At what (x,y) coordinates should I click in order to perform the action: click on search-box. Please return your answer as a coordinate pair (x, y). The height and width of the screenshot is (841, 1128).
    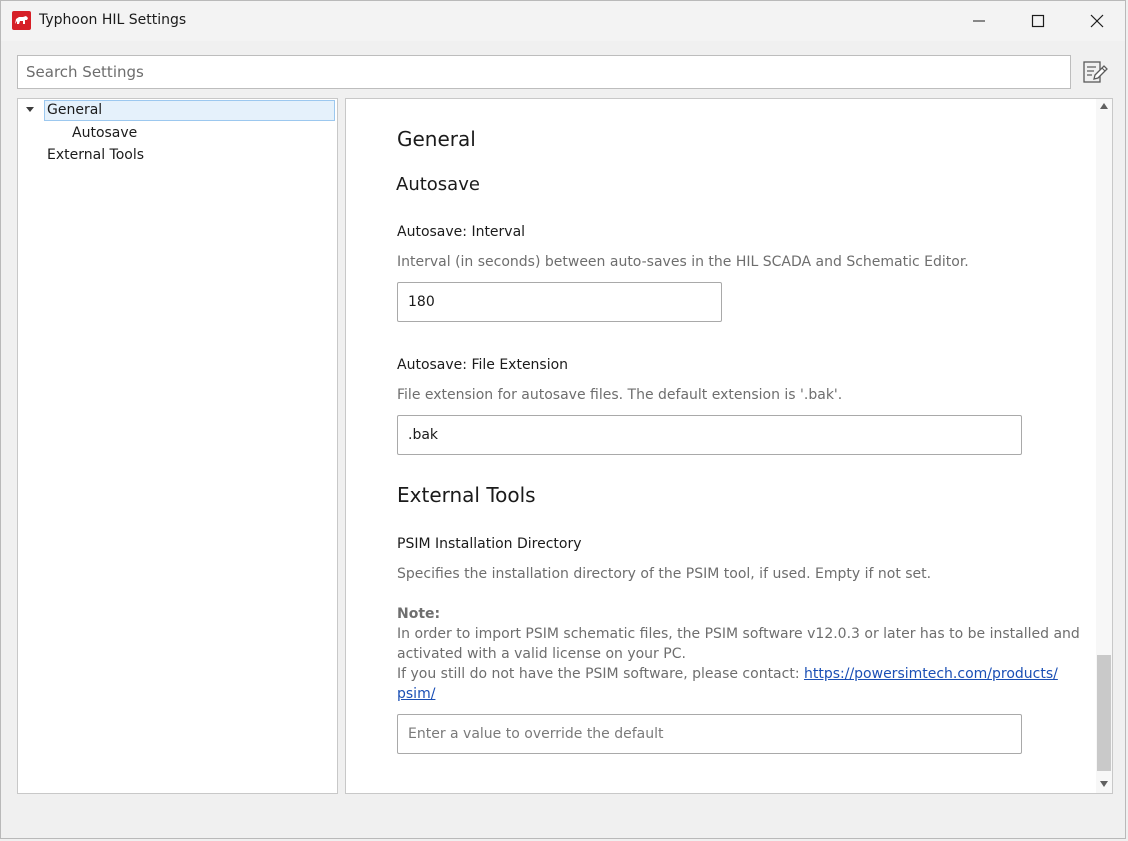
    Looking at the image, I should click on (544, 72).